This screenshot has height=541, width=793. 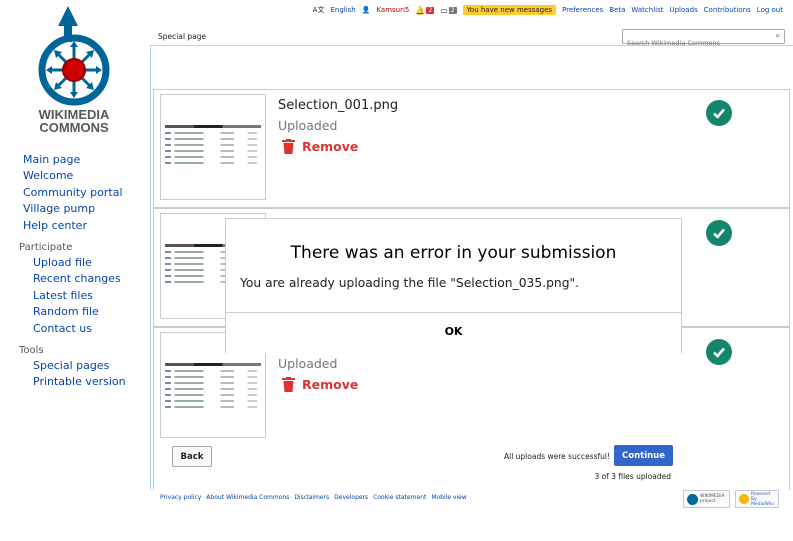 I want to click on bell-icon: 🔔, so click(x=420, y=10).